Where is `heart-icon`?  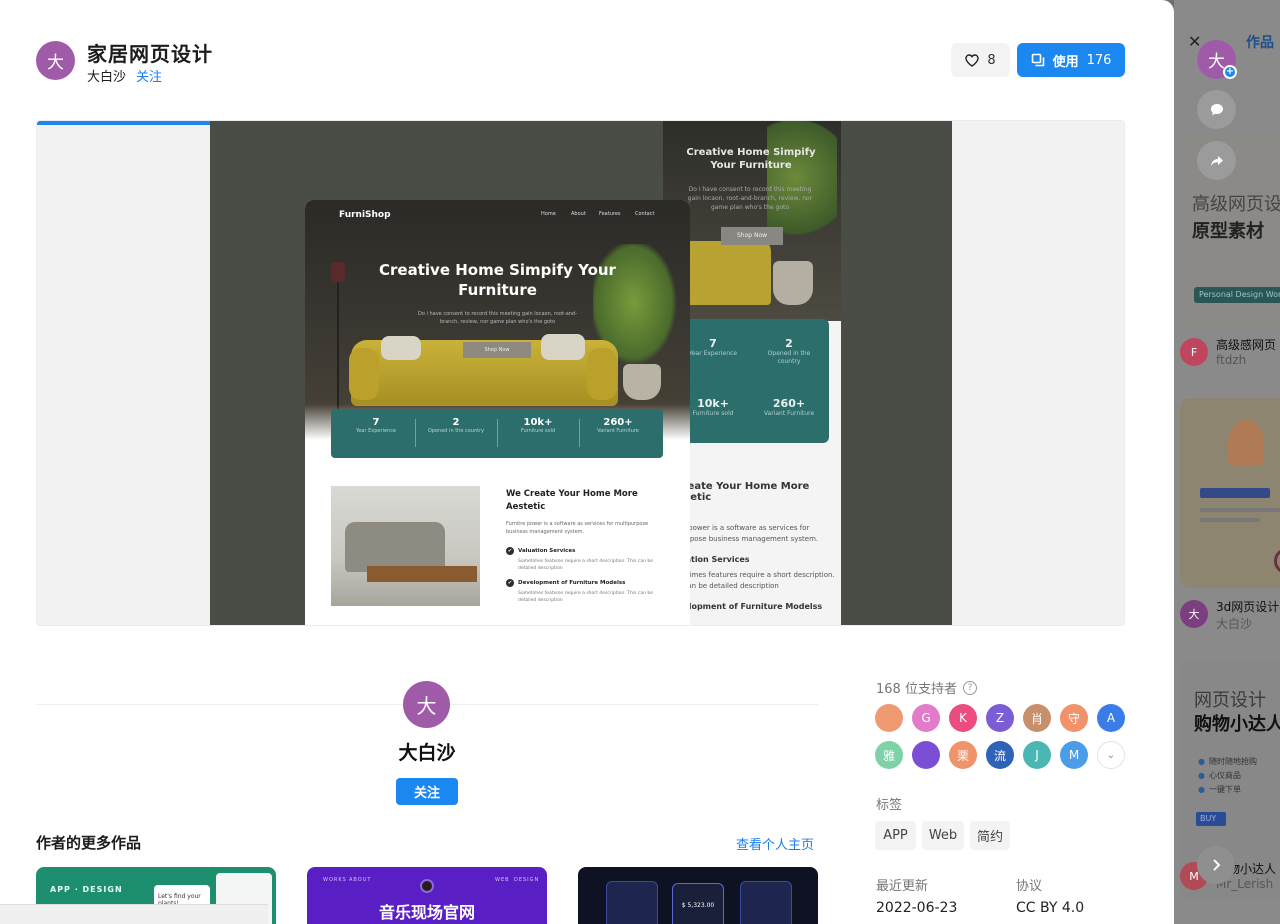
heart-icon is located at coordinates (972, 60).